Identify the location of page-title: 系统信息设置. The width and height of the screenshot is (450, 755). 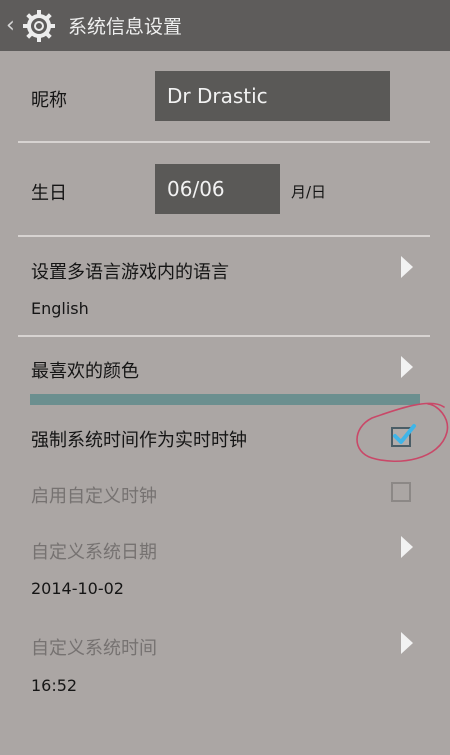
(125, 27).